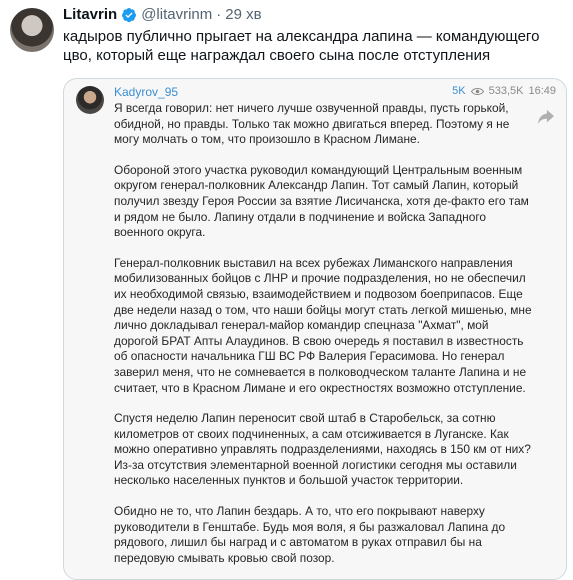 The width and height of the screenshot is (573, 580). I want to click on post-meta: 5K 533,5K 16:49, so click(504, 91).